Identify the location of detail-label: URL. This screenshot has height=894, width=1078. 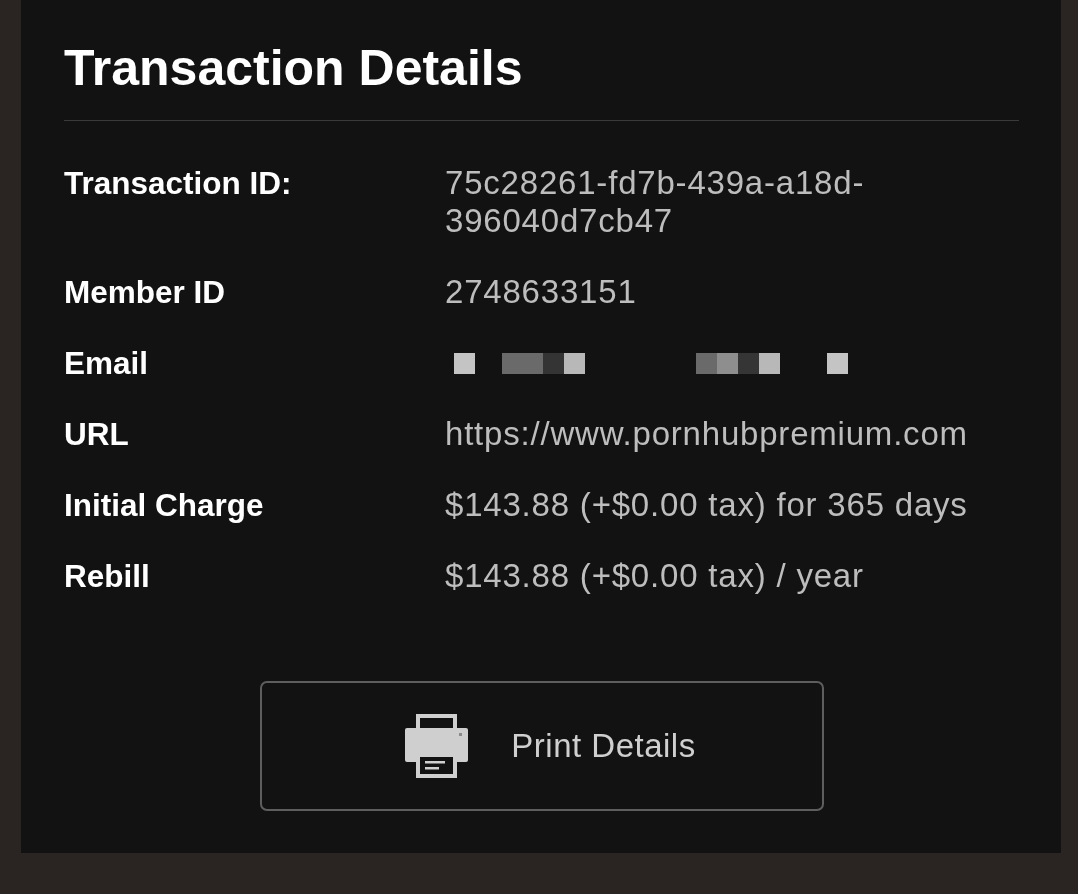
(97, 434).